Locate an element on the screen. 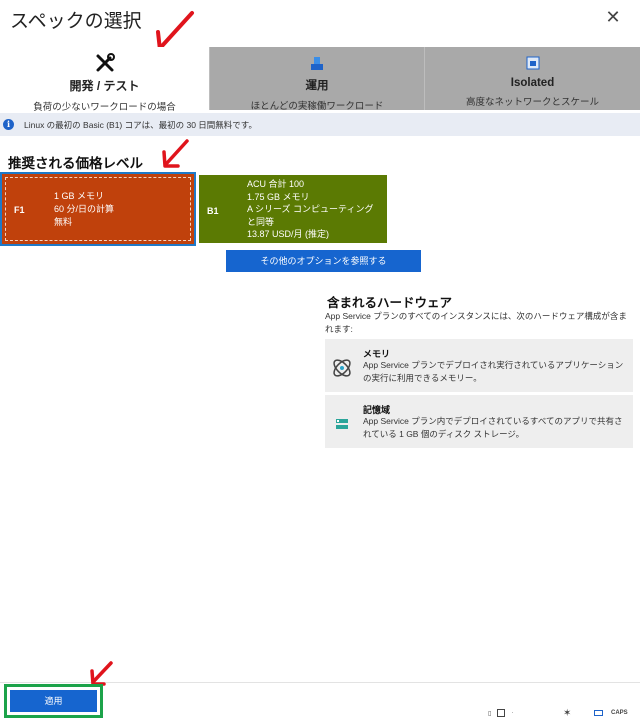  tab-isolated-name: Isolated is located at coordinates (532, 83).